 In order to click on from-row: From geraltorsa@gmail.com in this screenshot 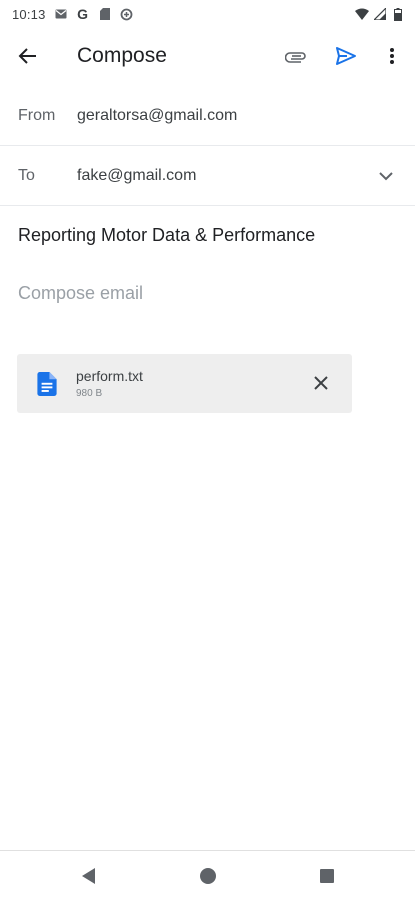, I will do `click(207, 116)`.